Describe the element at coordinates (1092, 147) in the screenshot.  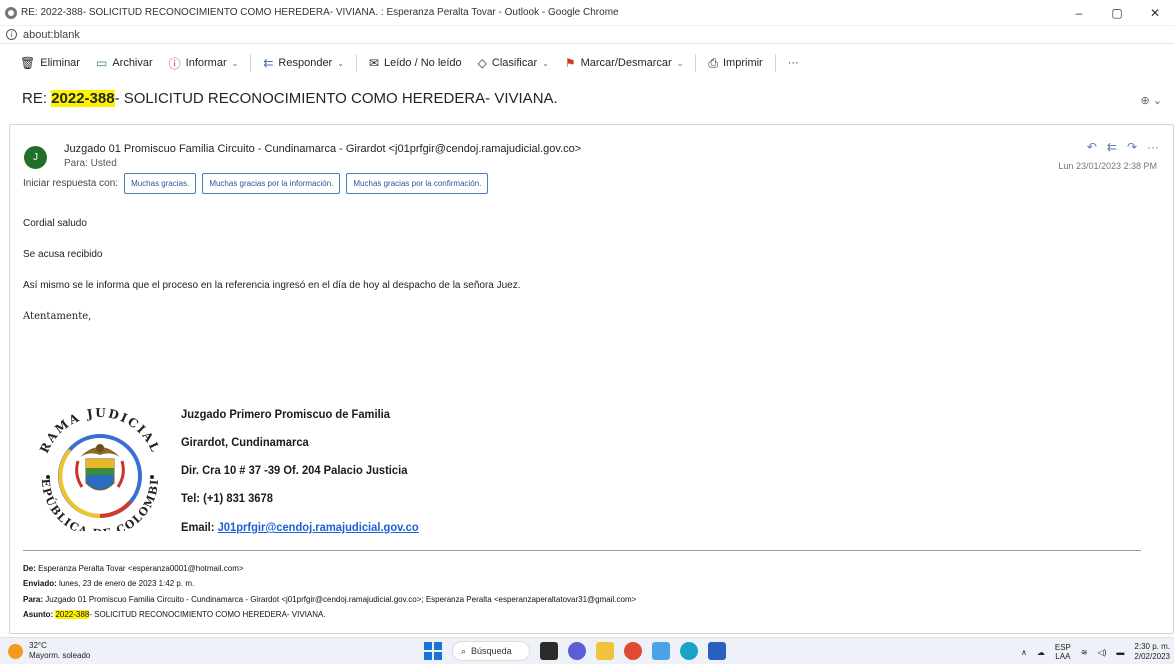
I see `reply-icon: ↶` at that location.